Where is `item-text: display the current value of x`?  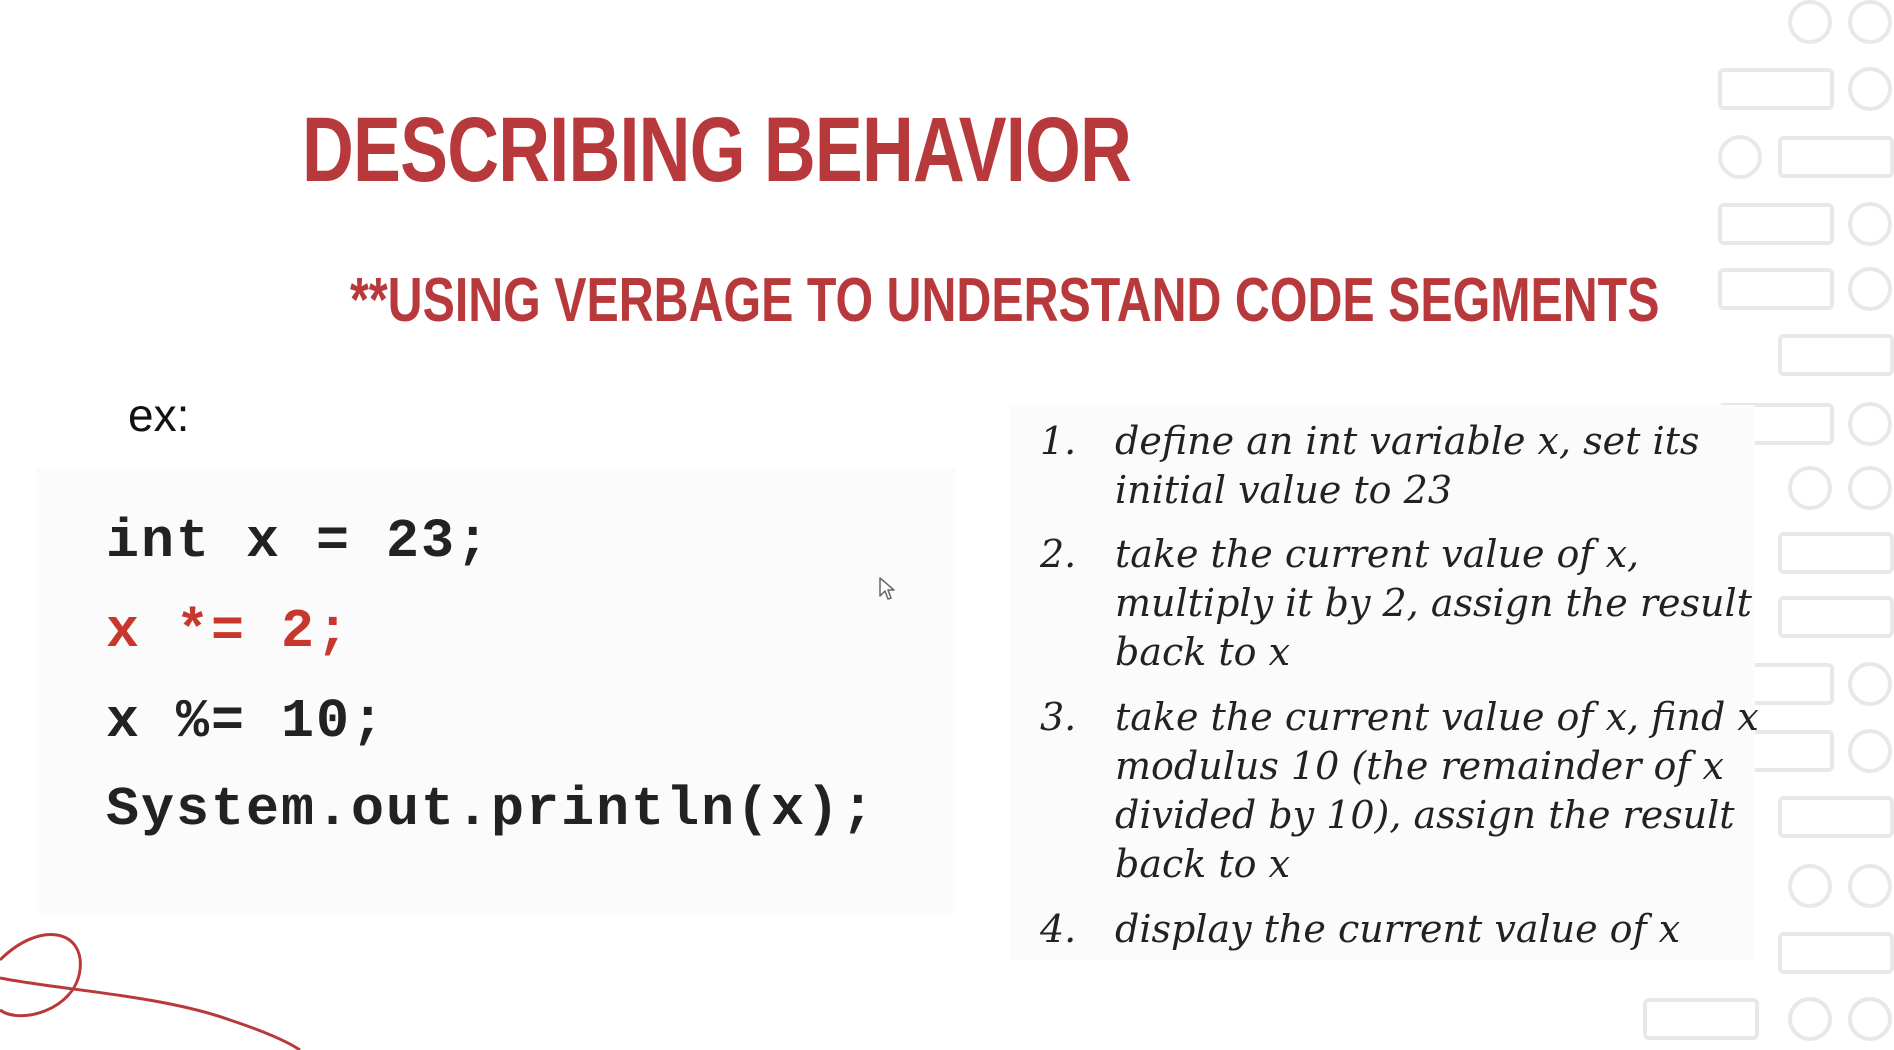 item-text: display the current value of x is located at coordinates (1398, 929).